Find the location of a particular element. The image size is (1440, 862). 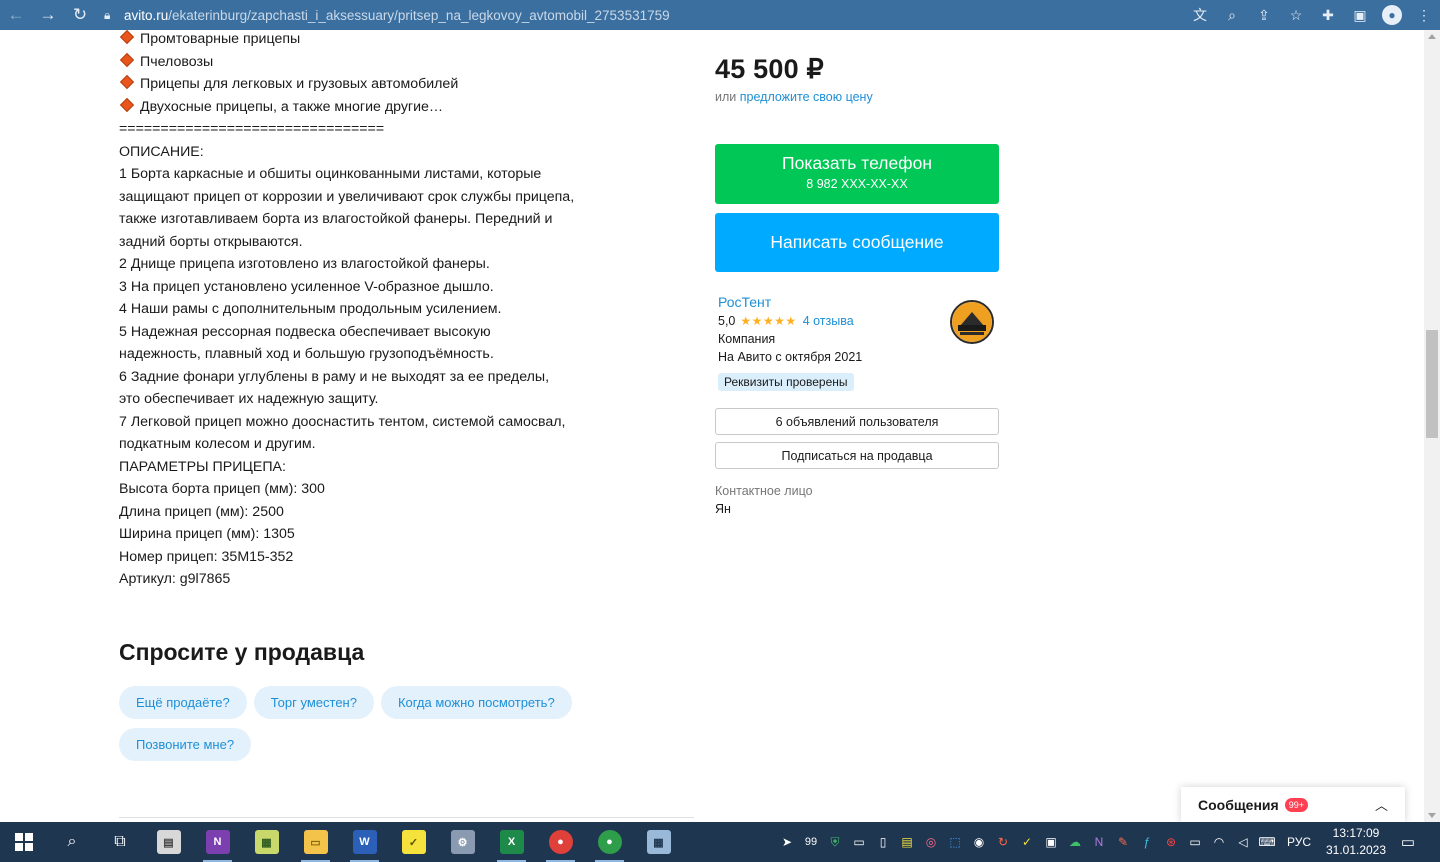

sync-icon: ↻ is located at coordinates (1003, 842).